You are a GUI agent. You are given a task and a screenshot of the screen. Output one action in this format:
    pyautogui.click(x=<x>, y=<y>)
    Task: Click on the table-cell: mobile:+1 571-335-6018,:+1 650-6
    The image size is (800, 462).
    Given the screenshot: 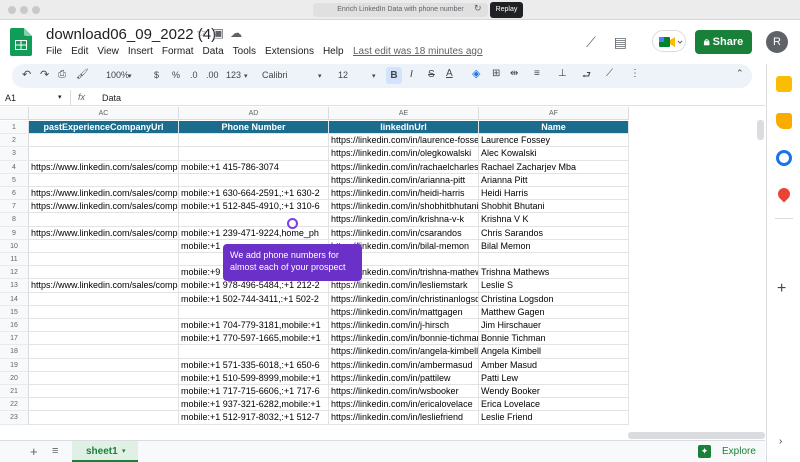 What is the action you would take?
    pyautogui.click(x=254, y=365)
    